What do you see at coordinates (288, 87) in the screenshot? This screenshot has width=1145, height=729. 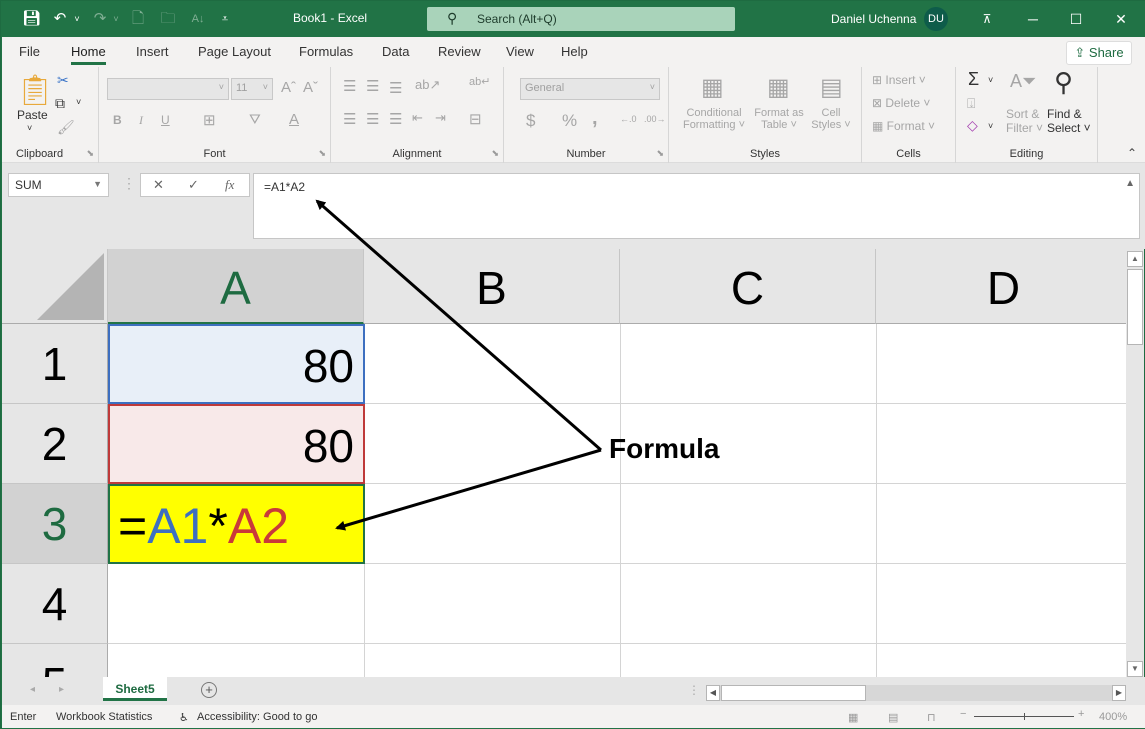 I see `increase-font-icon: Aˆ` at bounding box center [288, 87].